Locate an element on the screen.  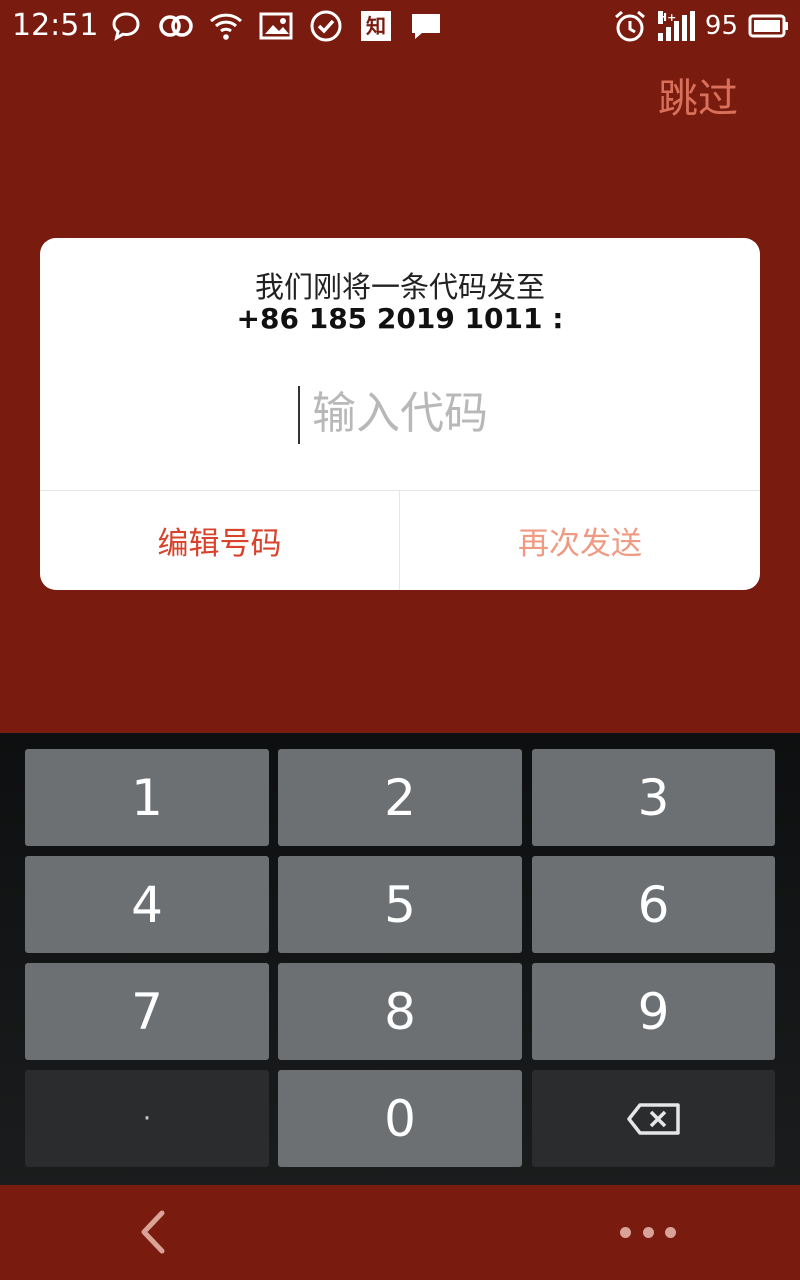
resend-button: 再次发送 is located at coordinates (580, 540).